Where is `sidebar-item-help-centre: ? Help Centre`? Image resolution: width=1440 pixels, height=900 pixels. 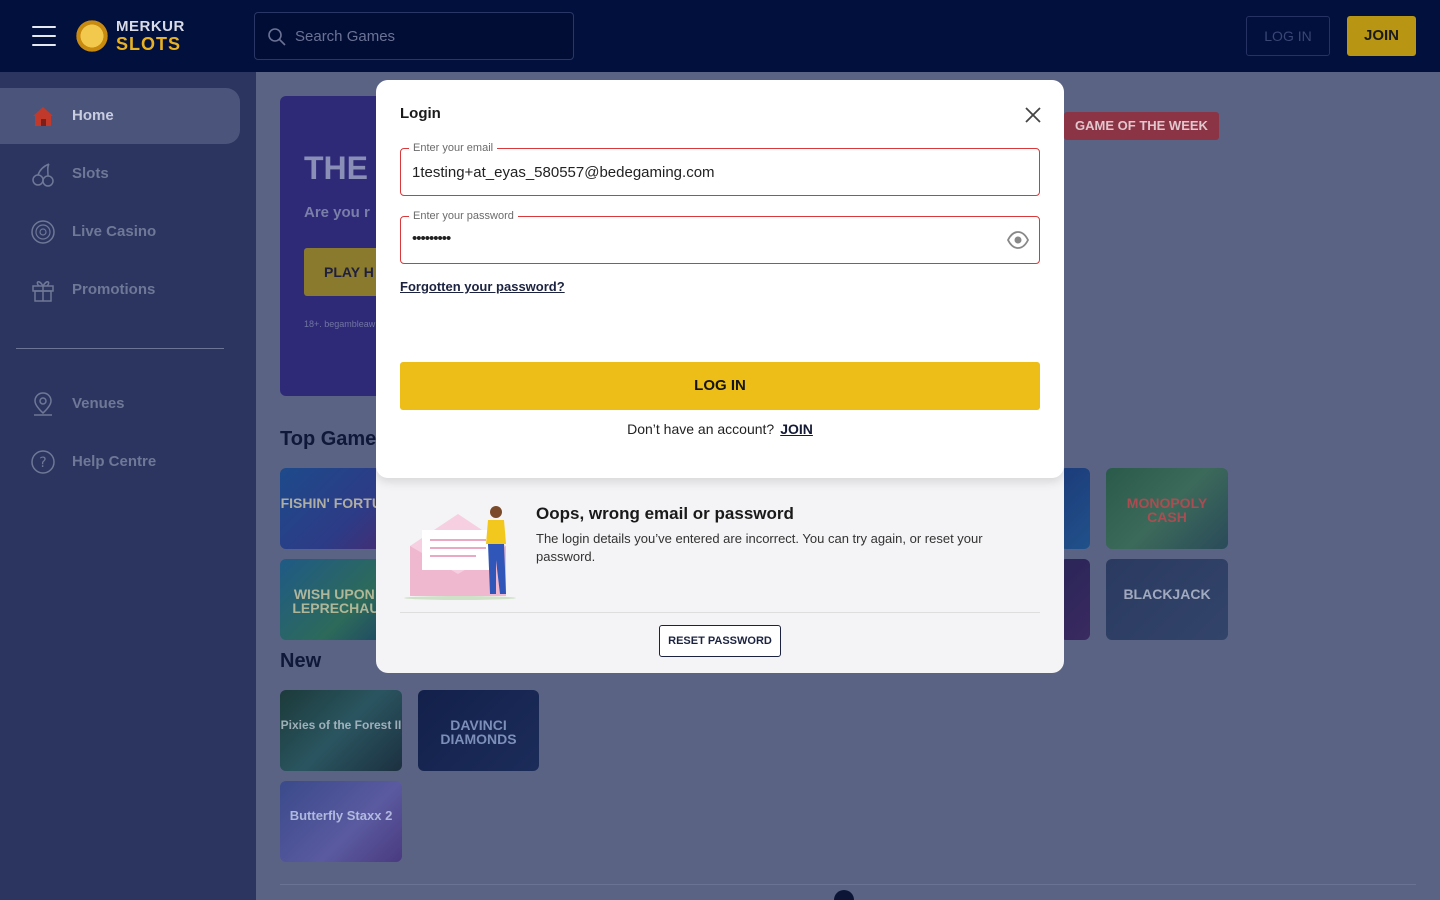
sidebar-item-help-centre: ? Help Centre is located at coordinates (120, 462).